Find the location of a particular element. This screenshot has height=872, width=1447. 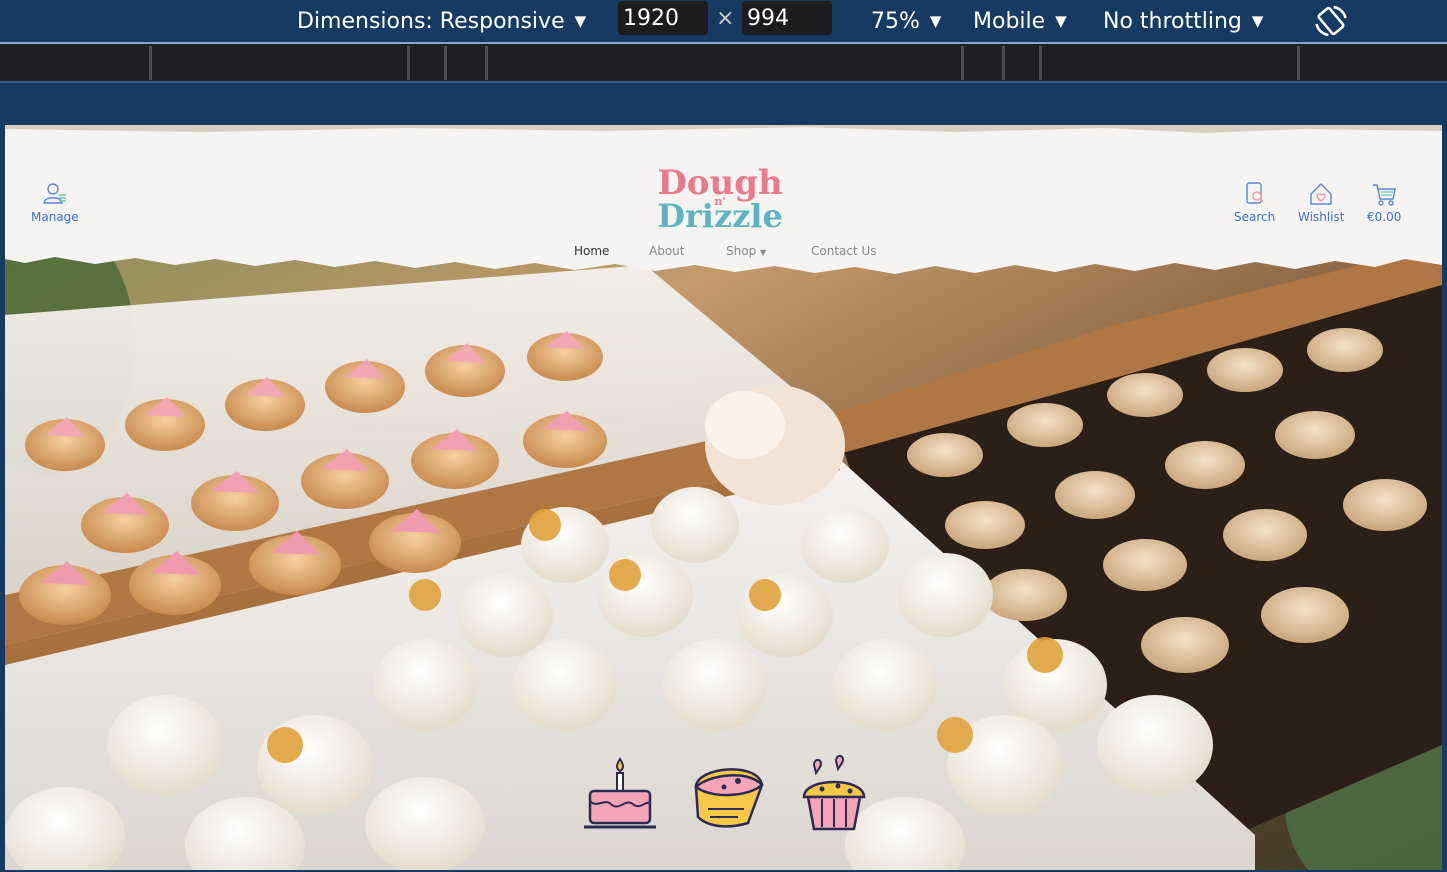

cart-link: €0.00 is located at coordinates (1384, 202).